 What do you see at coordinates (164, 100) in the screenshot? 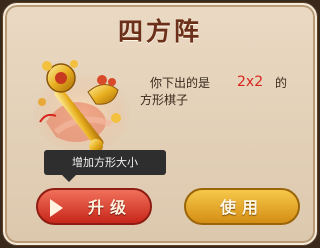
I see `description-line2: 方形棋子` at bounding box center [164, 100].